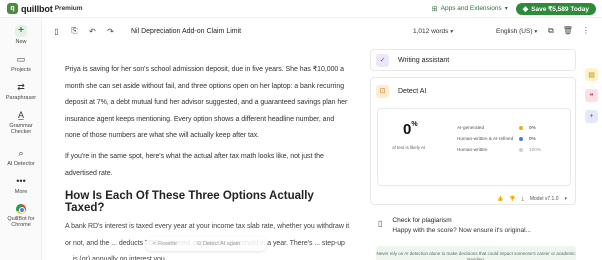 Image resolution: width=602 pixels, height=260 pixels. Describe the element at coordinates (424, 60) in the screenshot. I see `writing-assistant-title: Writing assistant` at that location.